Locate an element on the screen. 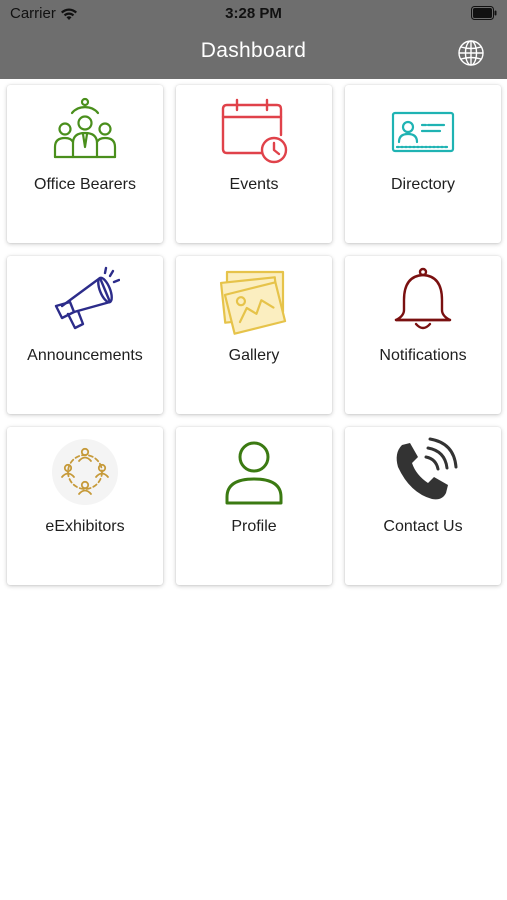 This screenshot has width=507, height=900. tile-gallery: Gallery is located at coordinates (254, 335).